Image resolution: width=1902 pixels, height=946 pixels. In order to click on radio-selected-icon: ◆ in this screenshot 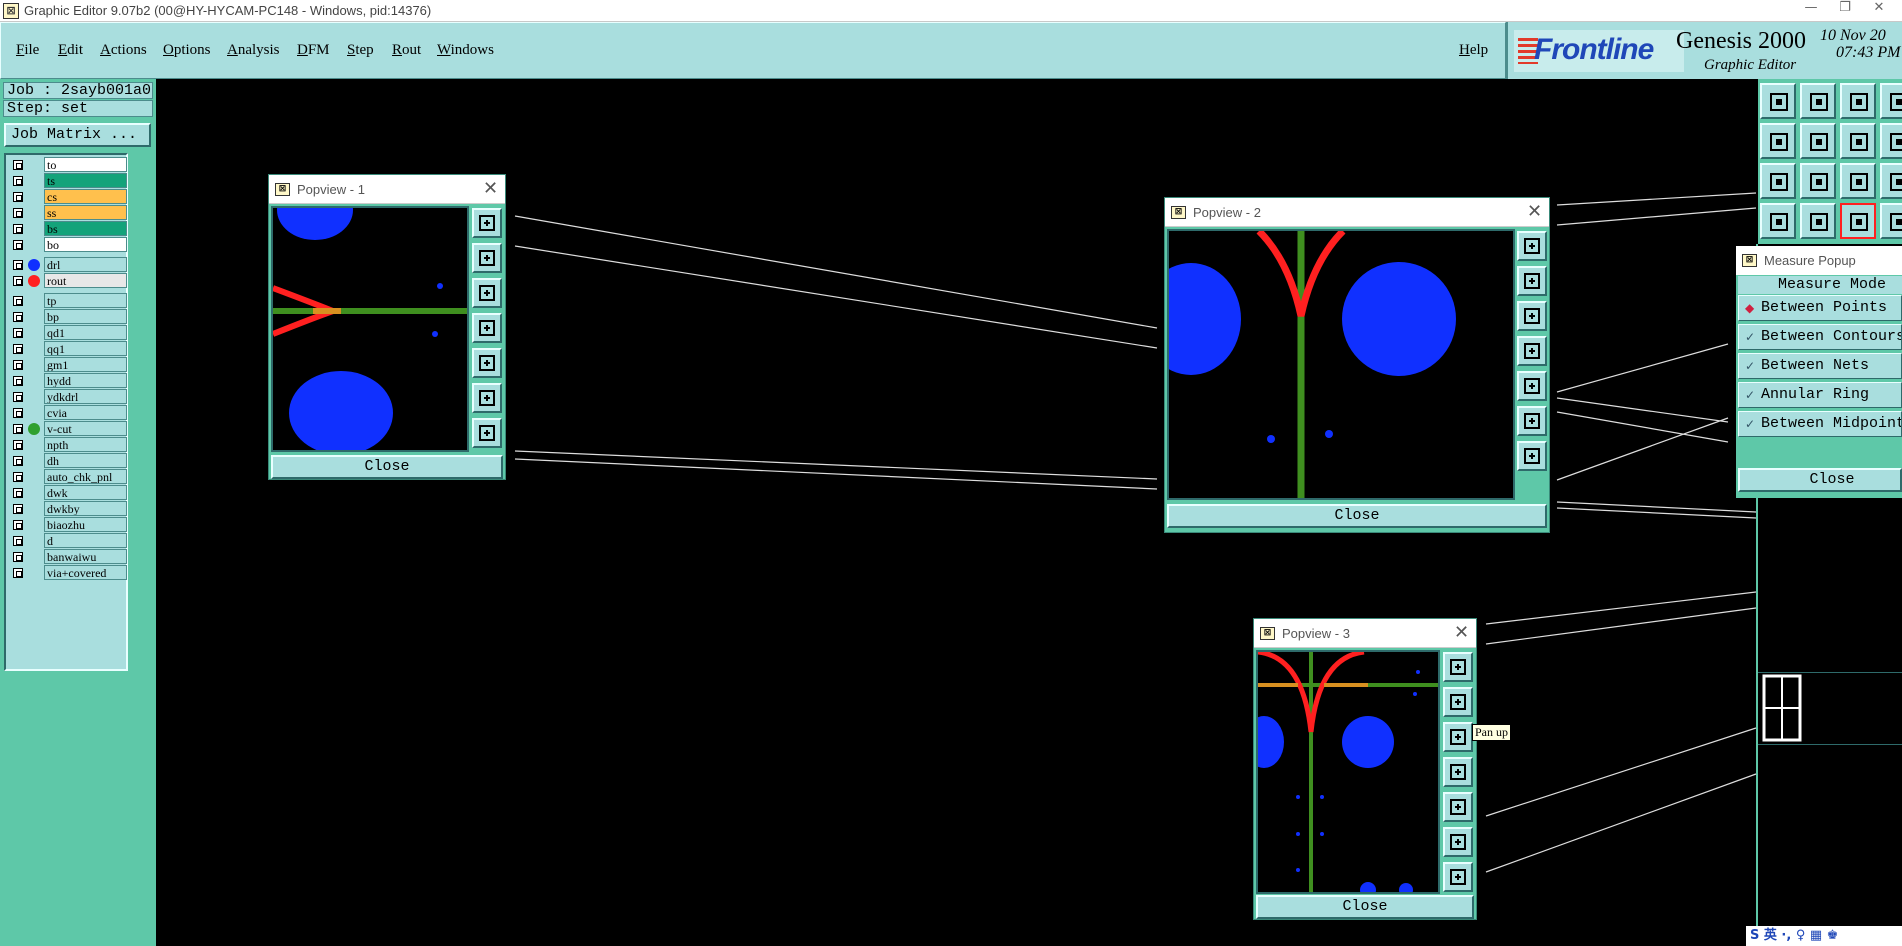, I will do `click(1750, 308)`.